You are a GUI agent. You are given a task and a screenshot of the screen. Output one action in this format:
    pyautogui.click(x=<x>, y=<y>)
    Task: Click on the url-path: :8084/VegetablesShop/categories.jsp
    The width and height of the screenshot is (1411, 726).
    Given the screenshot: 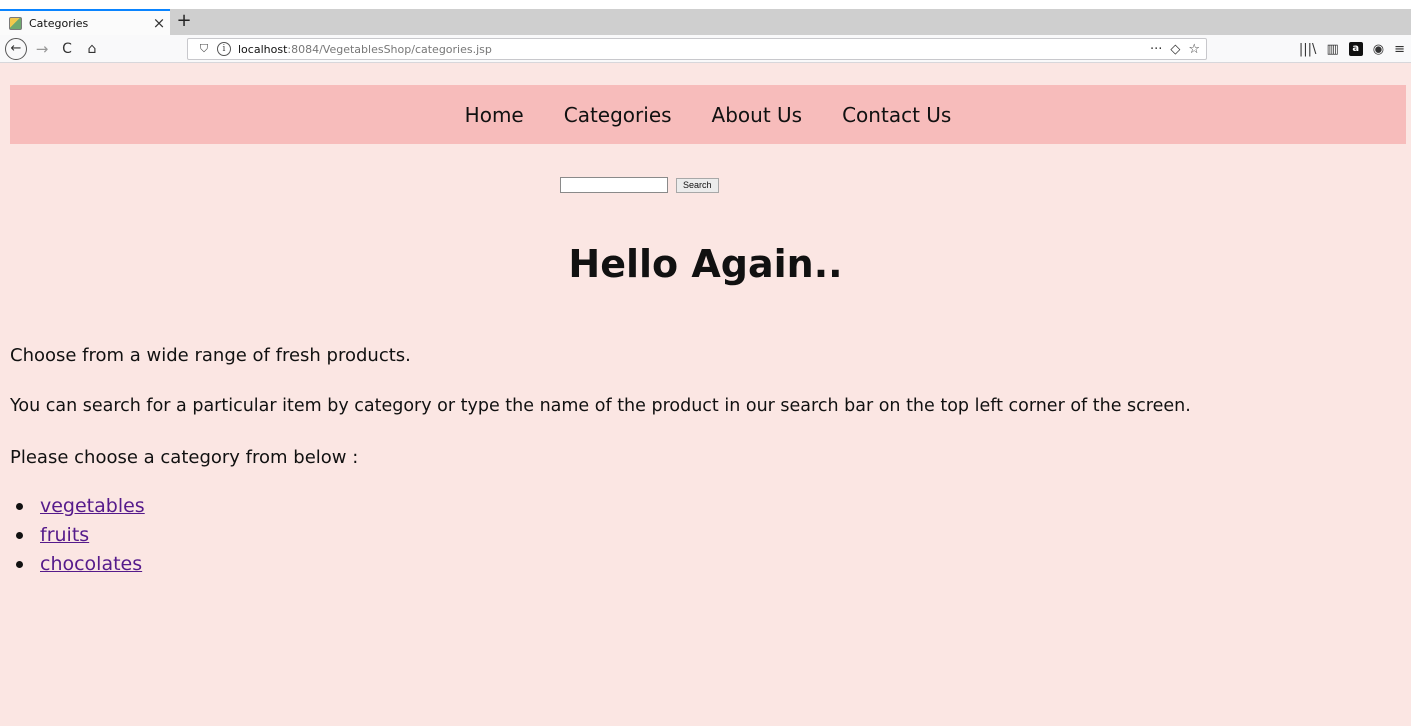 What is the action you would take?
    pyautogui.click(x=389, y=49)
    